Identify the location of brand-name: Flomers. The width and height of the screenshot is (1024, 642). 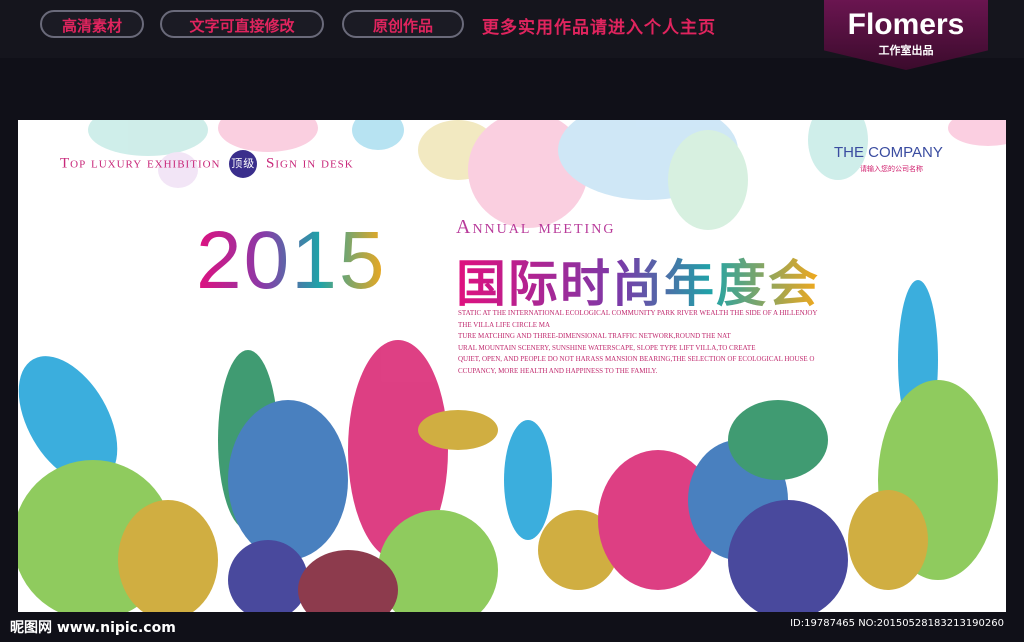
(906, 24).